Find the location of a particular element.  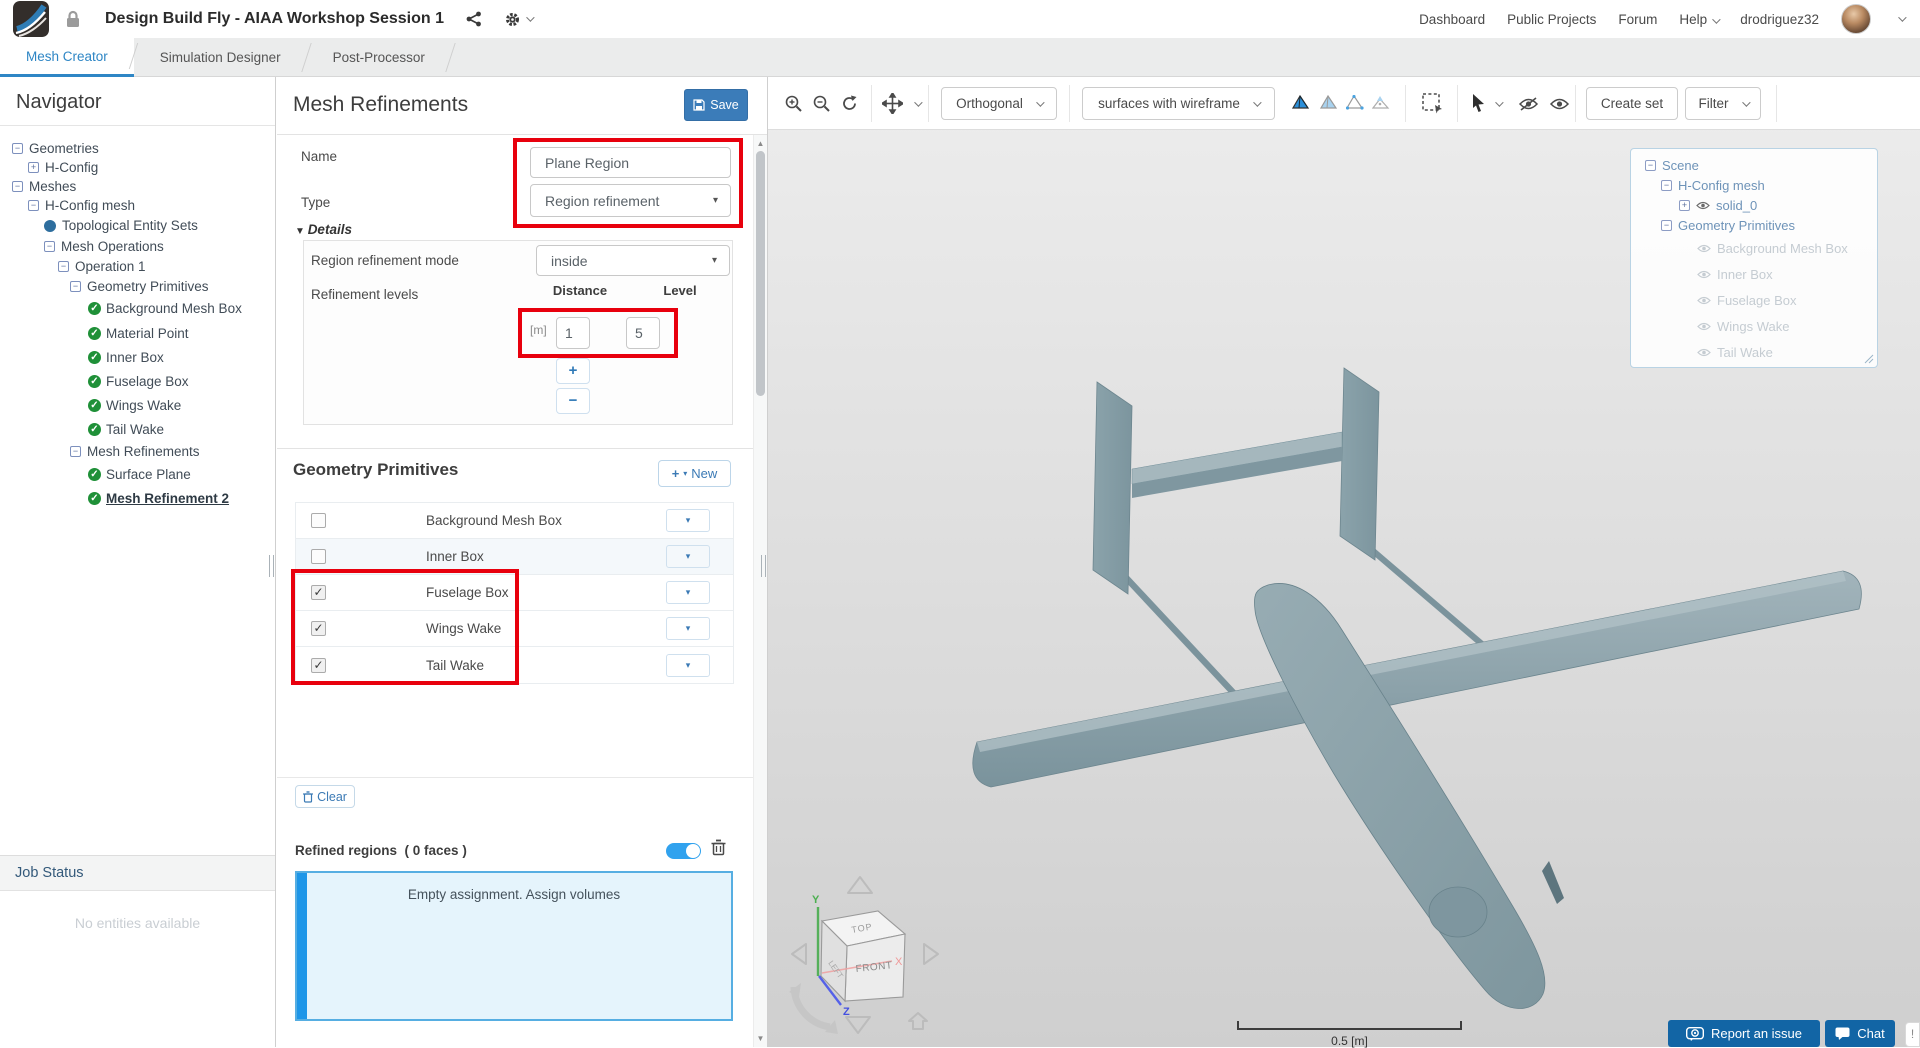

panel-scrollbar: ▲ ▼ is located at coordinates (760, 591).